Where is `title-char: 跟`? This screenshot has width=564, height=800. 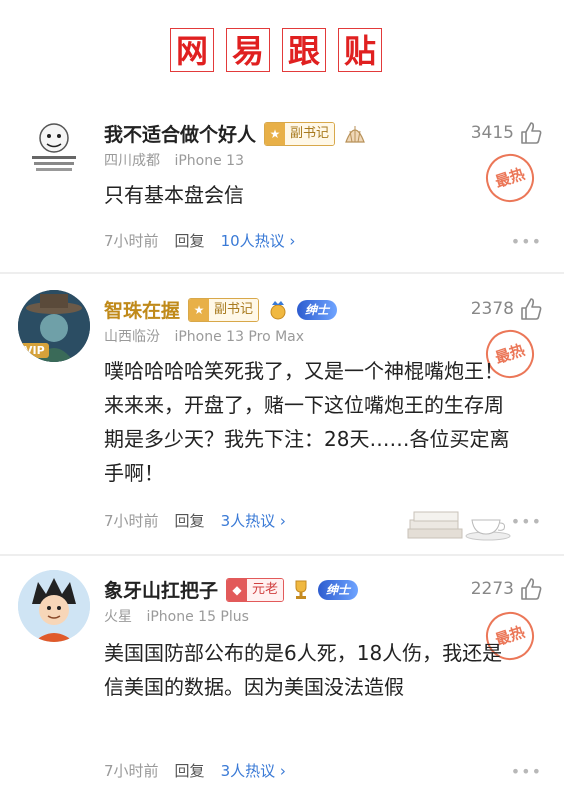 title-char: 跟 is located at coordinates (304, 50).